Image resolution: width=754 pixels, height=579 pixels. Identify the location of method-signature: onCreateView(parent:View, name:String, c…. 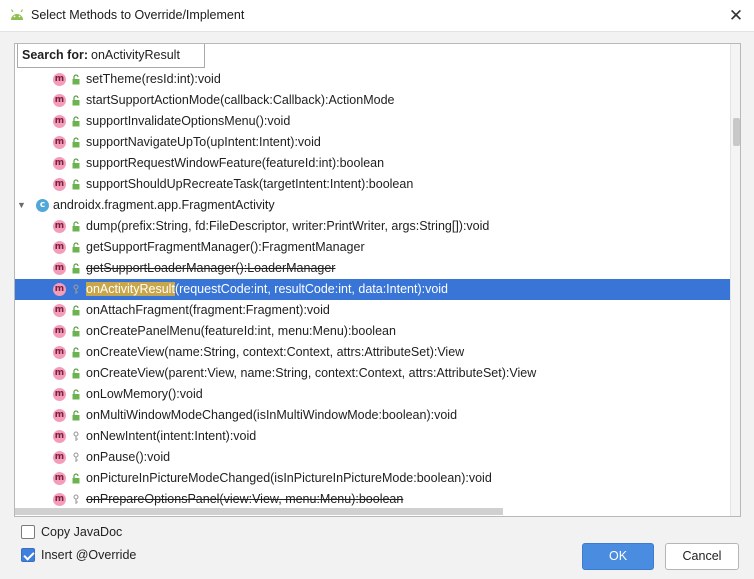
(311, 373).